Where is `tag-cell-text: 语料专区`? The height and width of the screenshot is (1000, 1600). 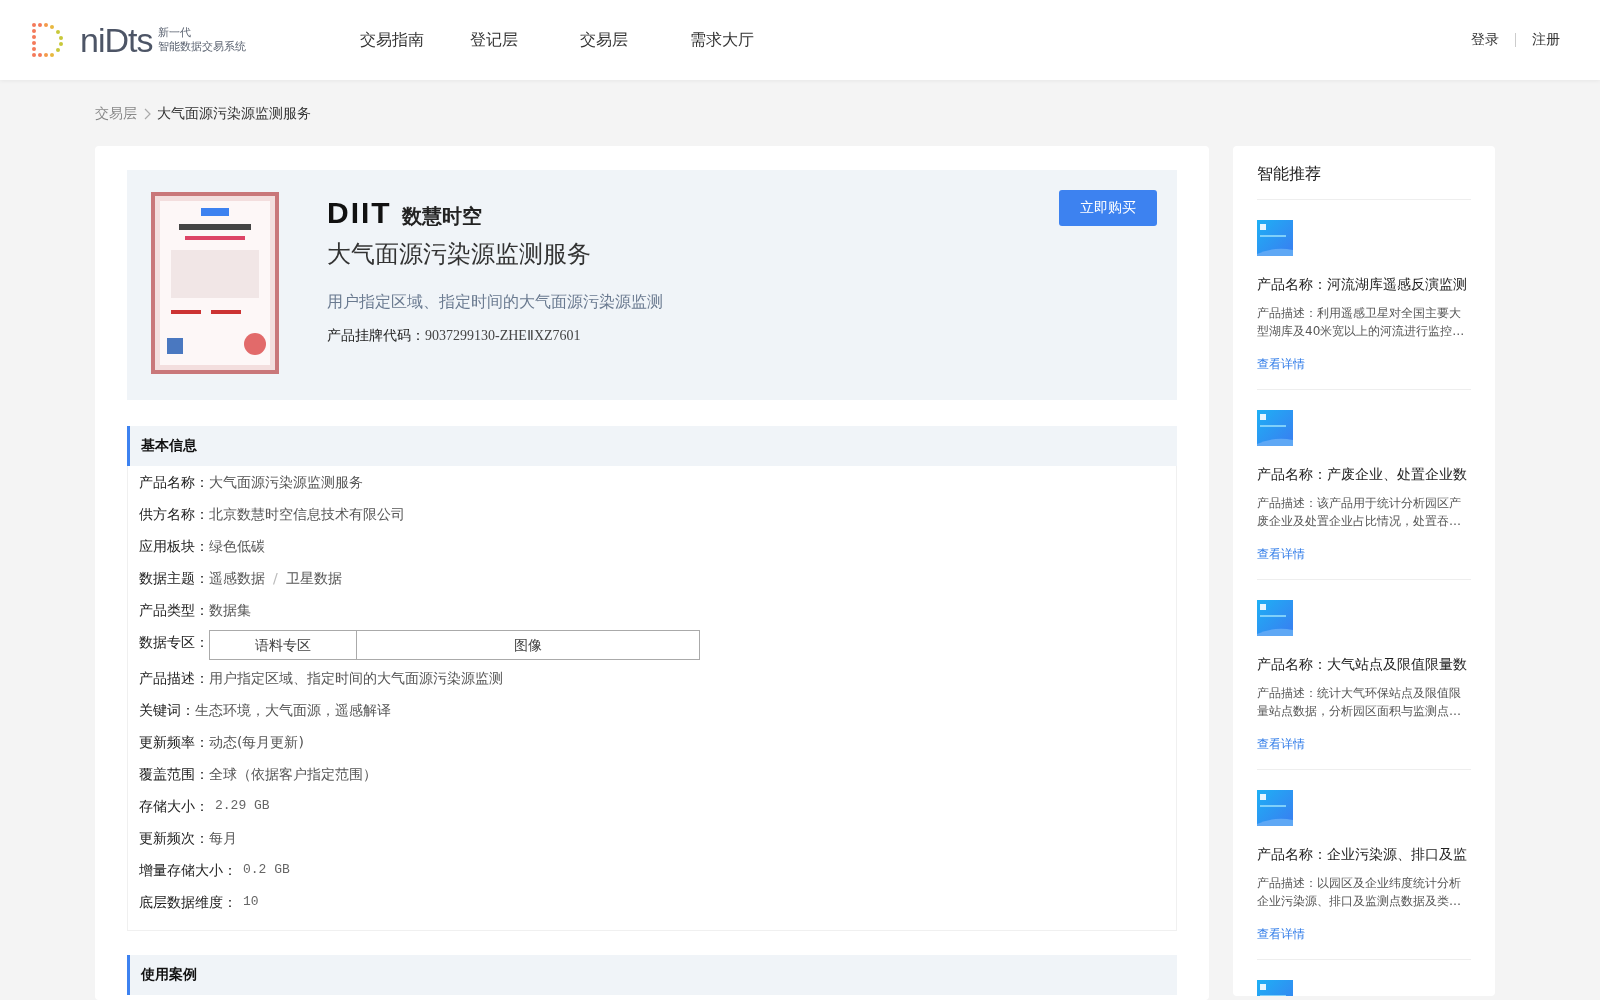 tag-cell-text: 语料专区 is located at coordinates (283, 645).